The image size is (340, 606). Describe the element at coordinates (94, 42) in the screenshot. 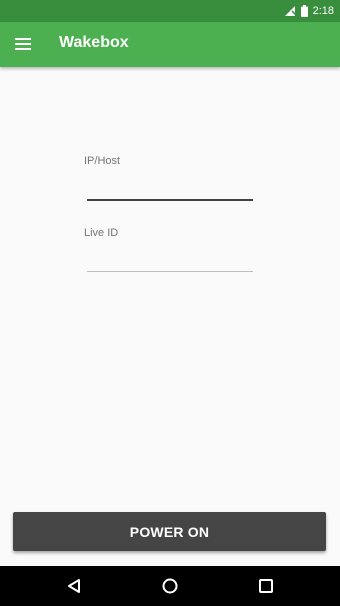

I see `app-title: Wakebox` at that location.